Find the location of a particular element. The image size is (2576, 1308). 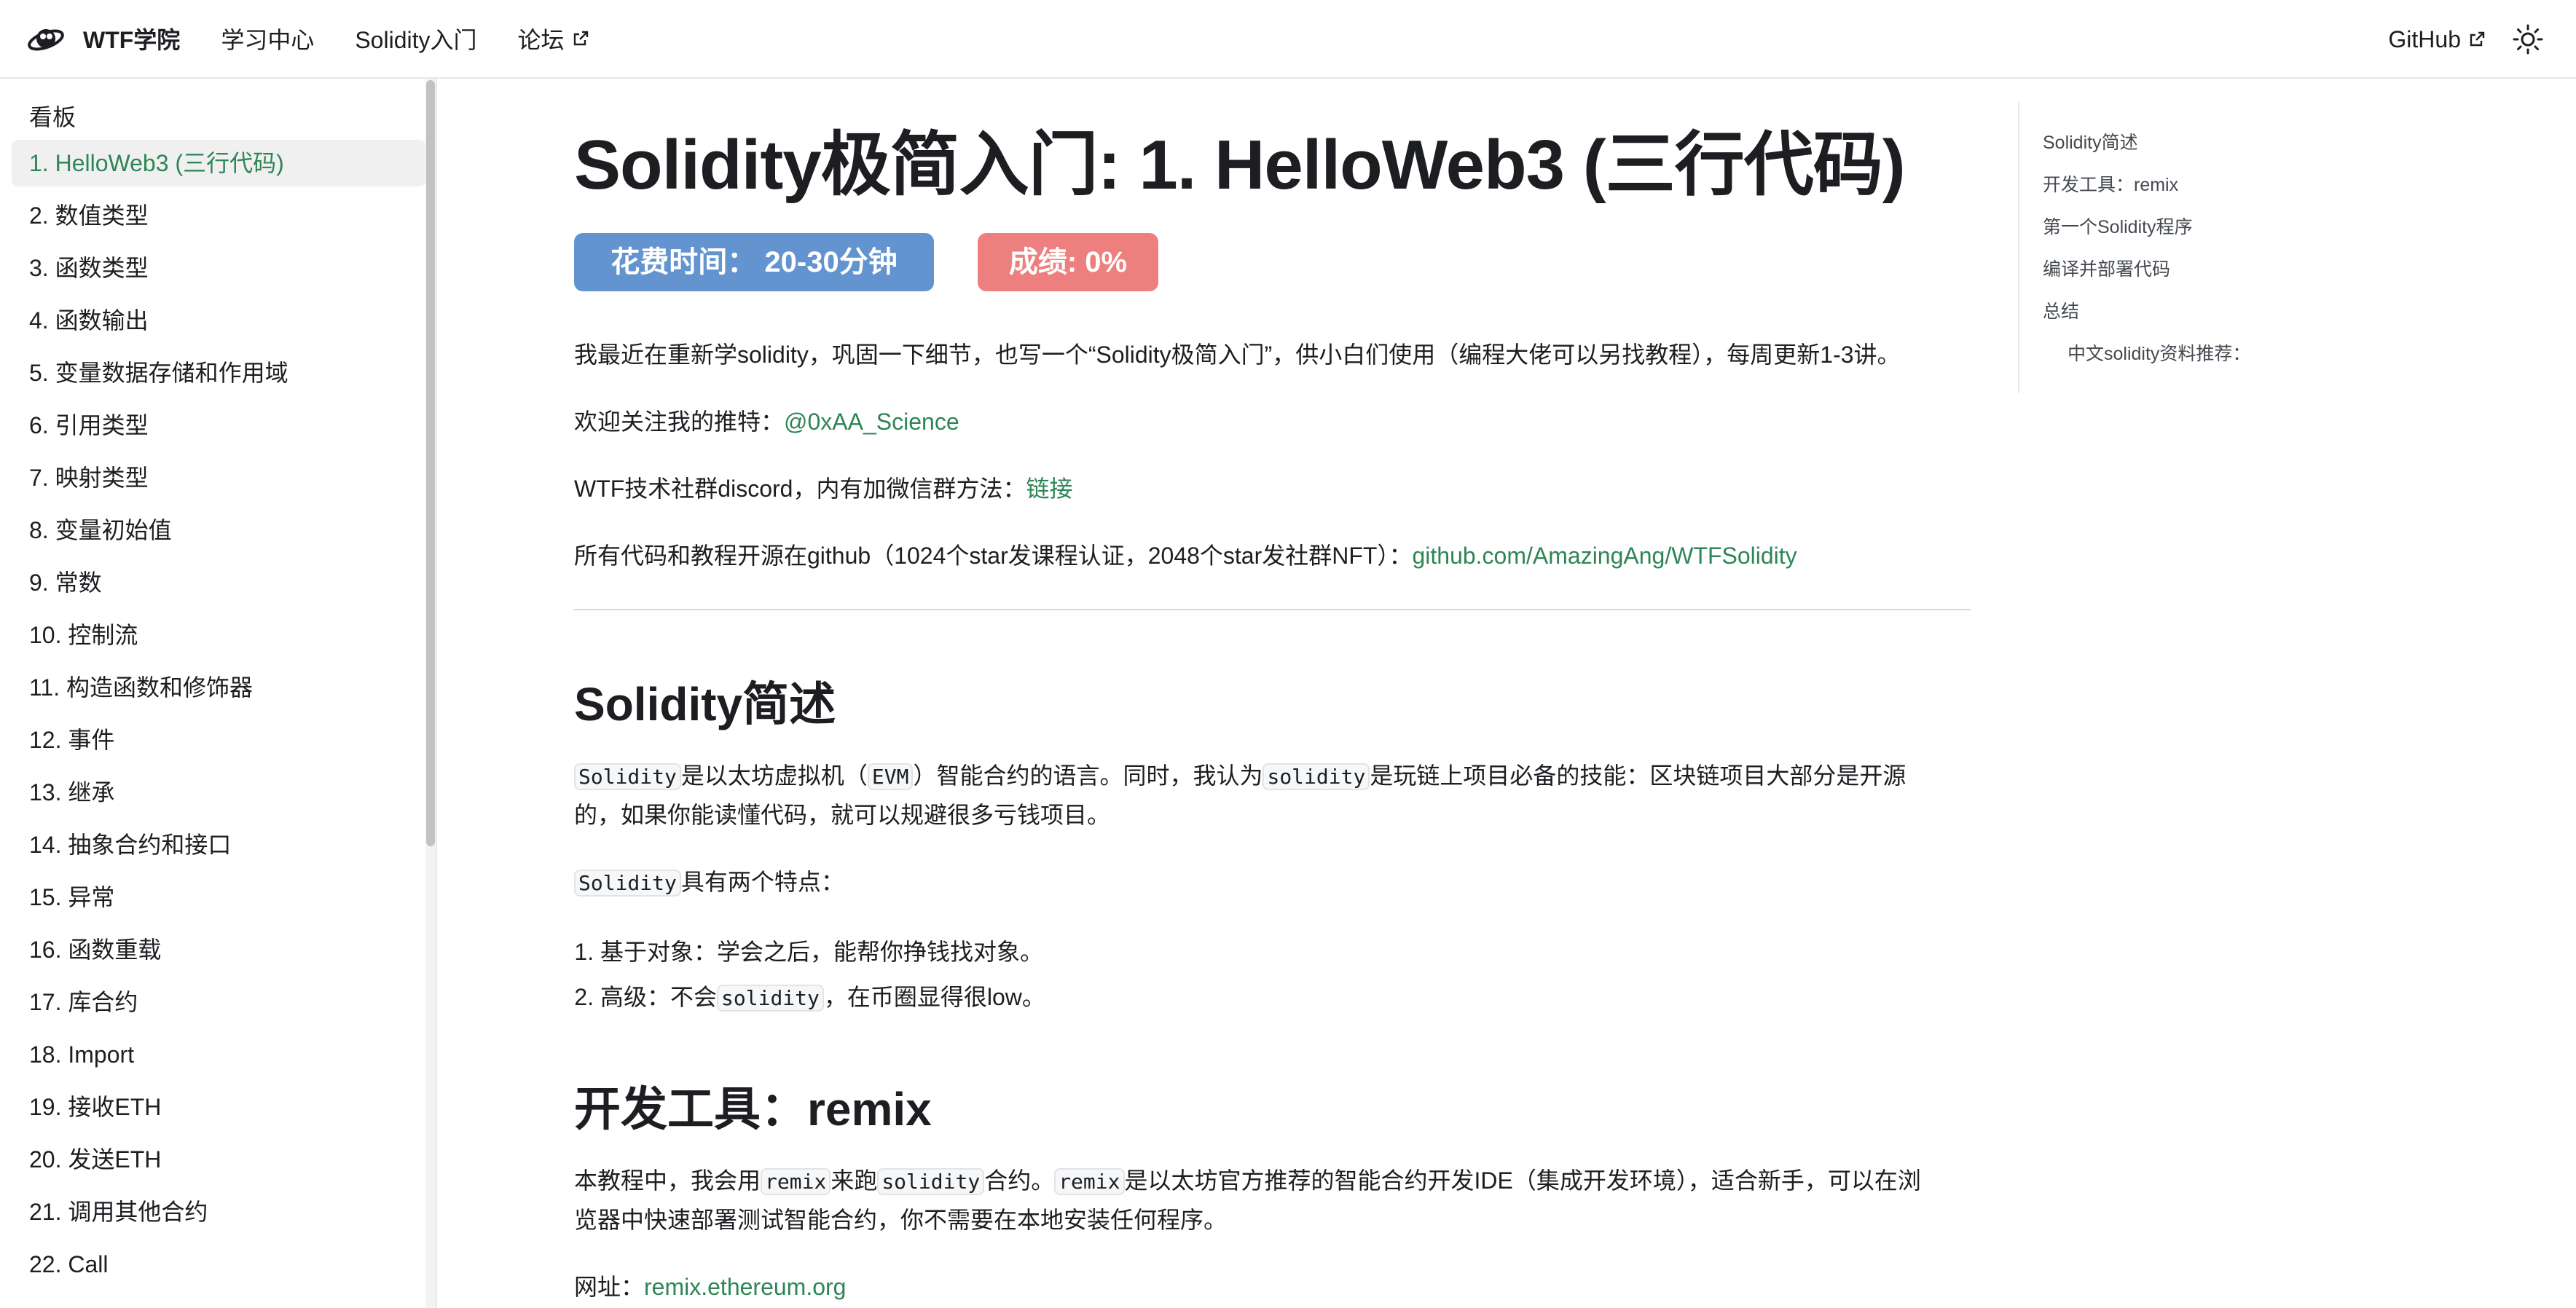

sidebar-item-overloading: 16. 函数重载 is located at coordinates (218, 950).